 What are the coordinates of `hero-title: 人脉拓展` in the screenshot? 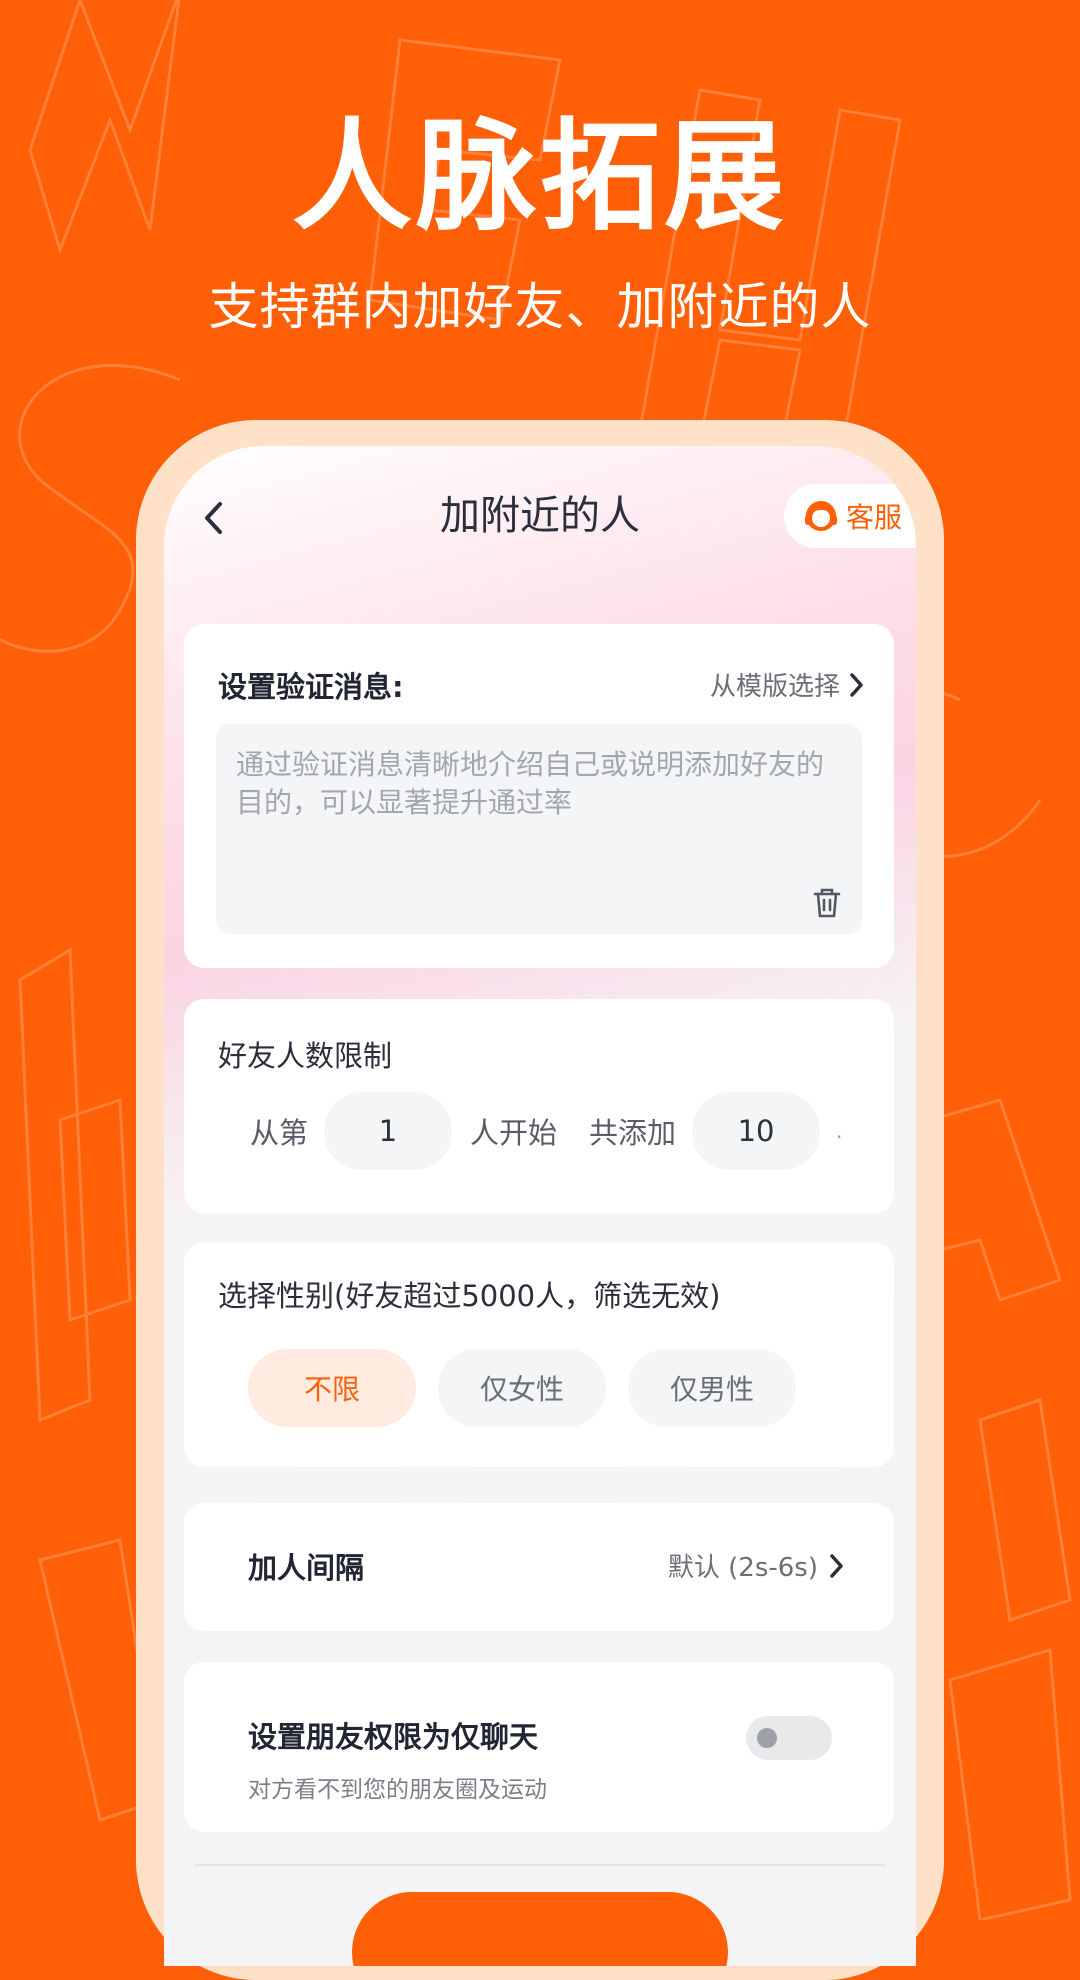 It's located at (540, 177).